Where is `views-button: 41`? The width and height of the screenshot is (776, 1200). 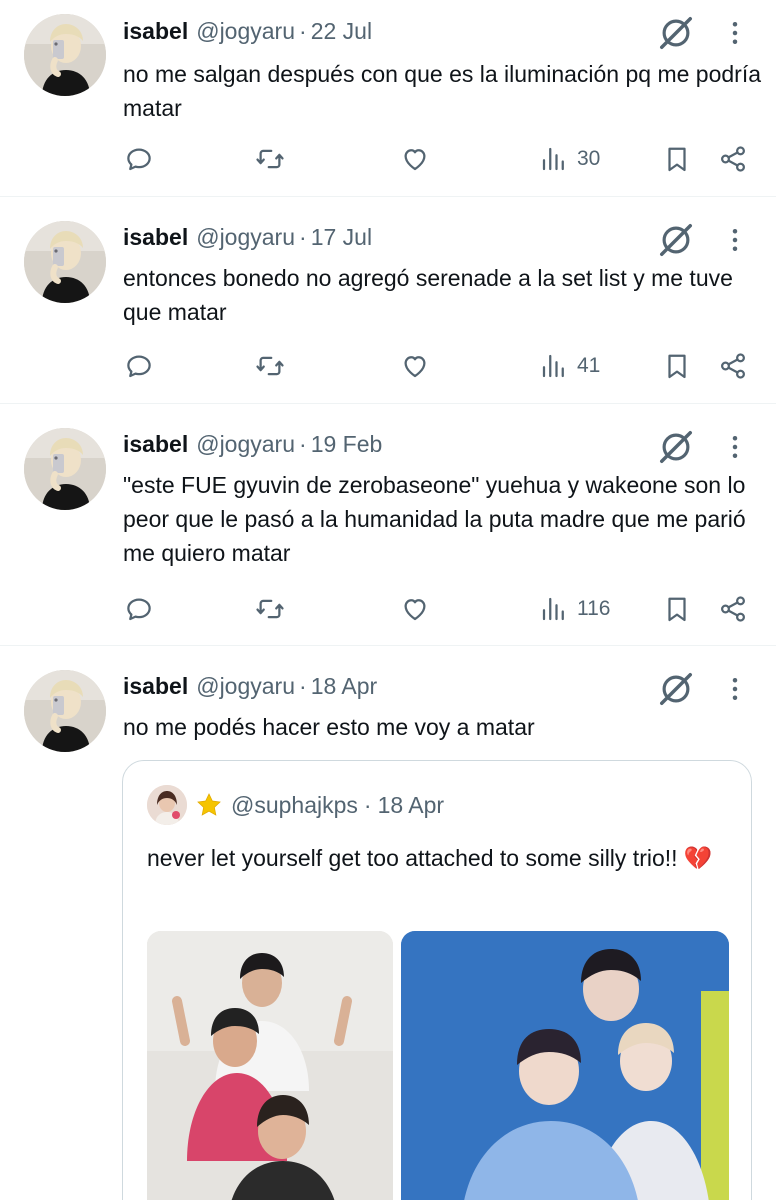
views-button: 41 is located at coordinates (569, 366).